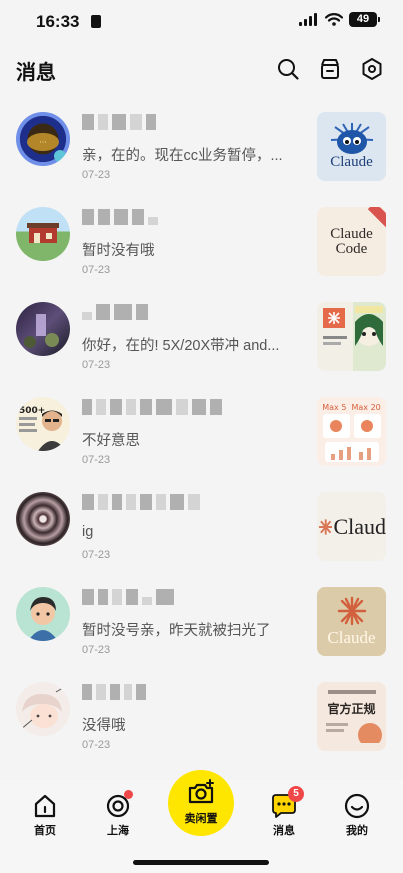  What do you see at coordinates (201, 862) in the screenshot?
I see `home-indicator` at bounding box center [201, 862].